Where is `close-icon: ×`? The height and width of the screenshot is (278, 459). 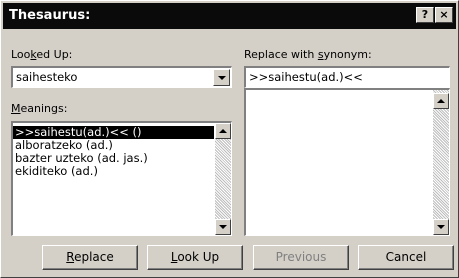
close-icon: × is located at coordinates (444, 14).